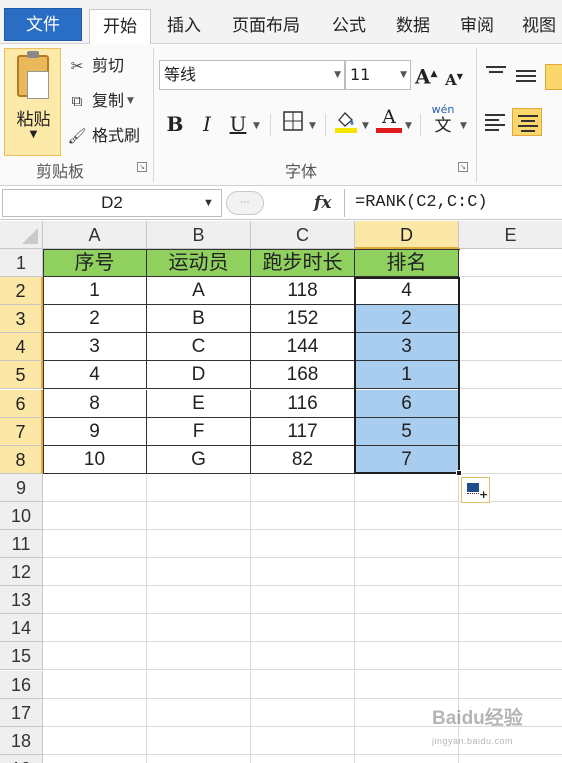 The width and height of the screenshot is (562, 763). What do you see at coordinates (199, 516) in the screenshot?
I see `cell-b10` at bounding box center [199, 516].